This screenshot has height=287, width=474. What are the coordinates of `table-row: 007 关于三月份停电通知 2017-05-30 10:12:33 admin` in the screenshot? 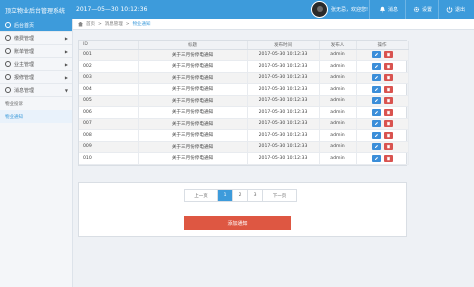 It's located at (244, 124).